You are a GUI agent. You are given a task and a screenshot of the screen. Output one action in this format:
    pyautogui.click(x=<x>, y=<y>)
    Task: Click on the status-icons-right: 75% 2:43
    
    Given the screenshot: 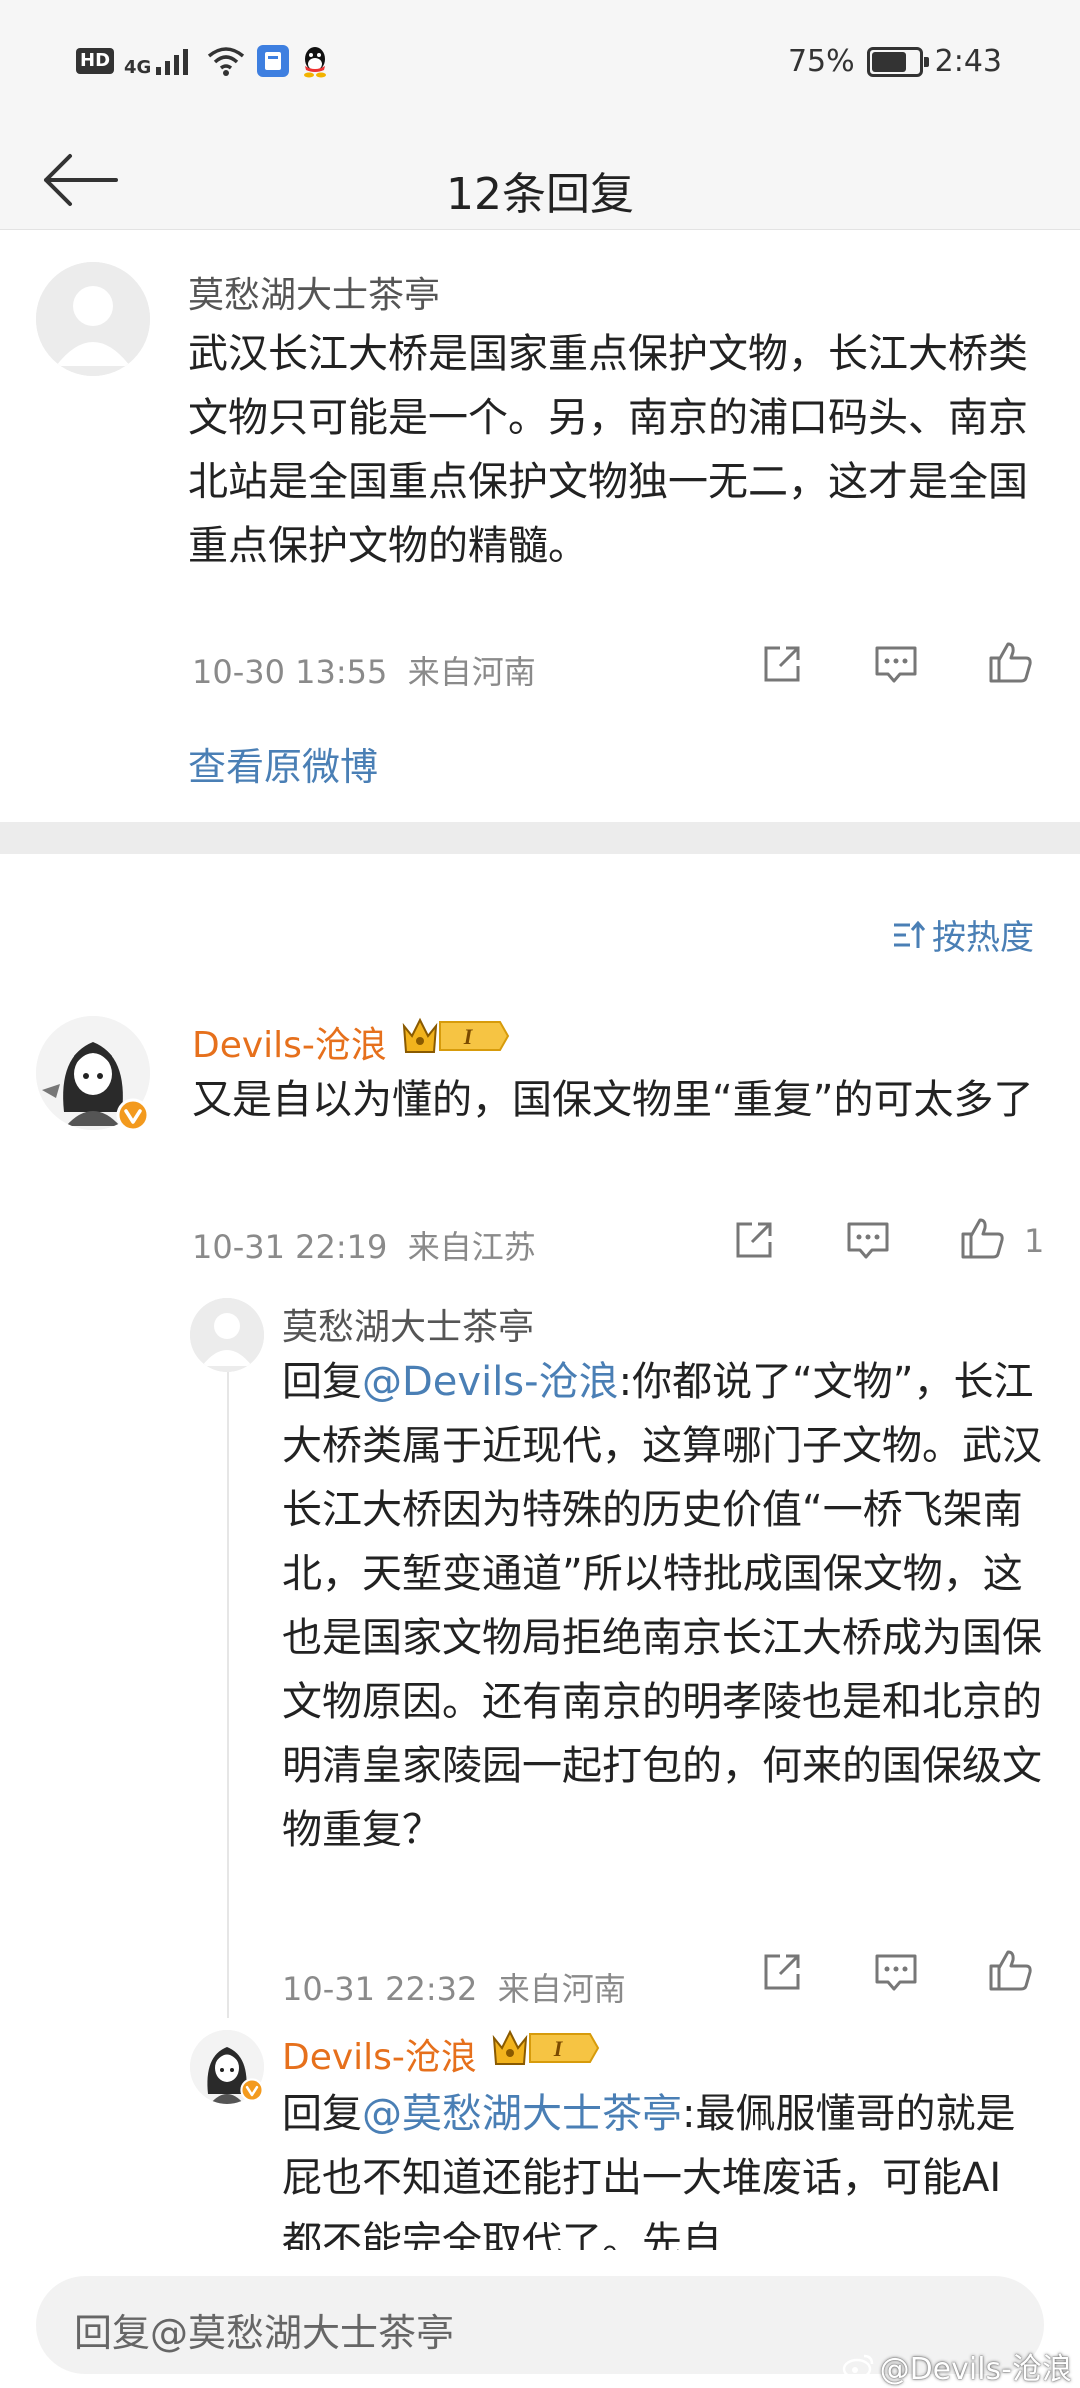 What is the action you would take?
    pyautogui.click(x=895, y=61)
    